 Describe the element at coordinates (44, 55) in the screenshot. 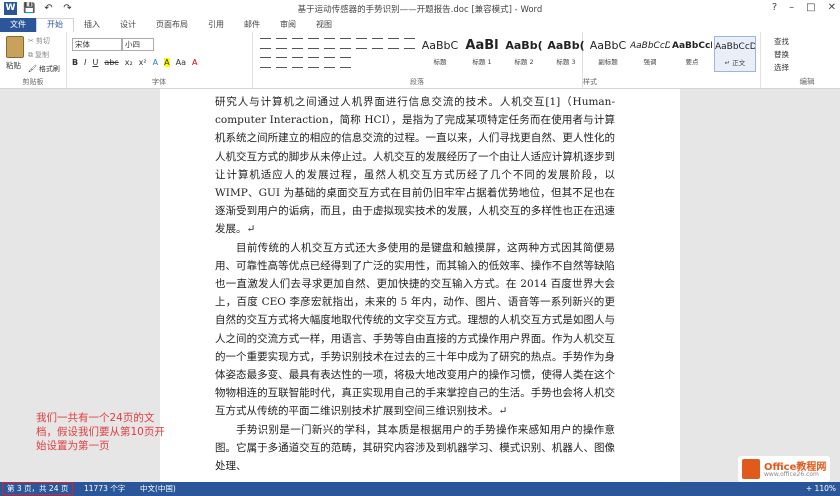

I see `copy-button: ⧉ 复制` at that location.